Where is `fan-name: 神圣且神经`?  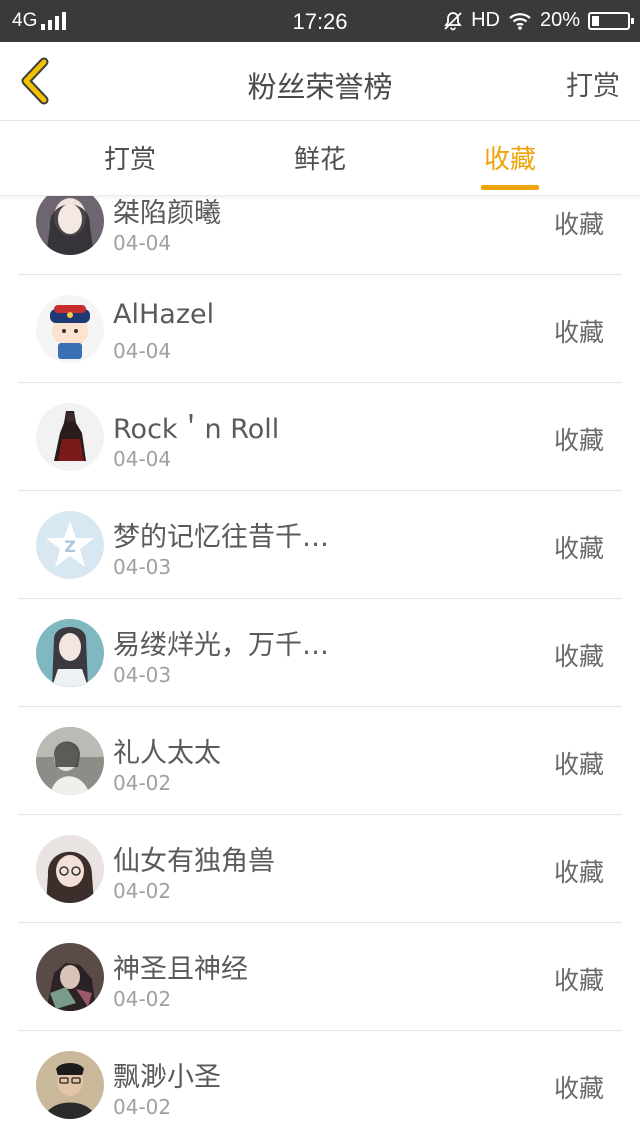 fan-name: 神圣且神经 is located at coordinates (180, 969).